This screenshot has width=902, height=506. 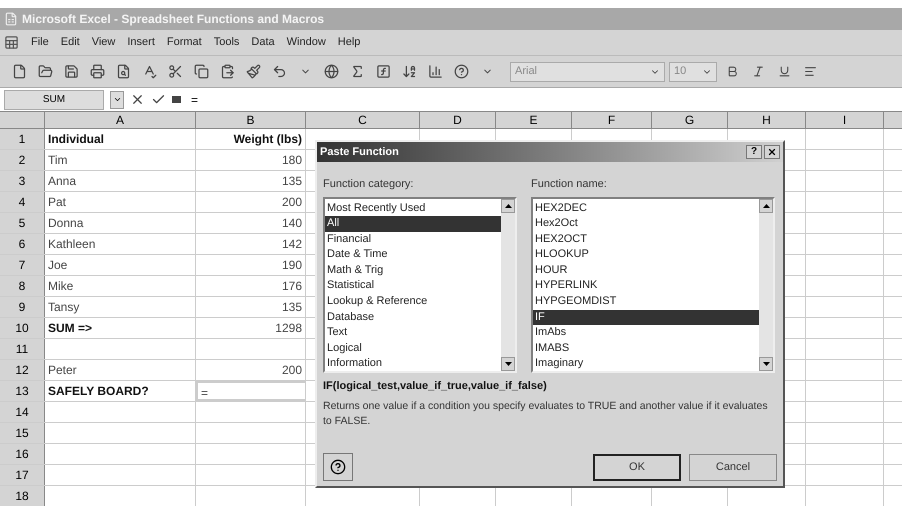 I want to click on list-item: IMABS, so click(x=646, y=348).